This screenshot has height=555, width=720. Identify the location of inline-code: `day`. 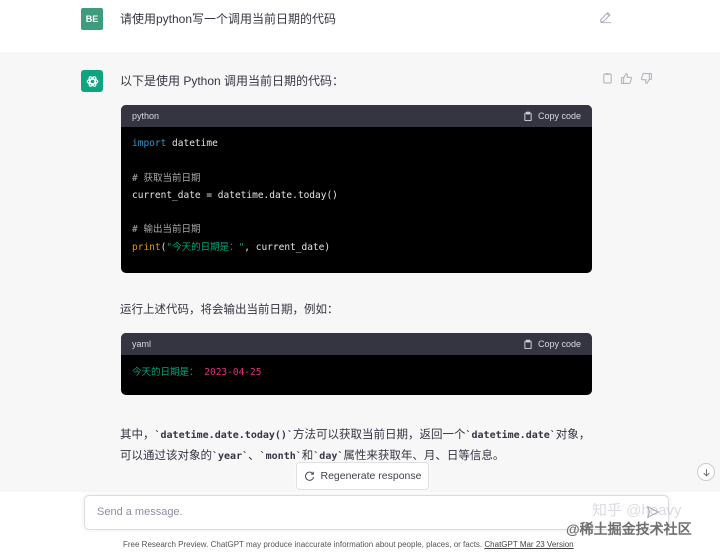
(328, 456).